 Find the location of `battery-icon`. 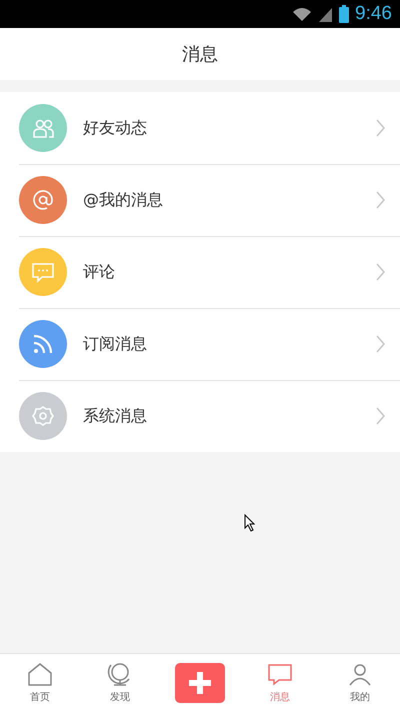

battery-icon is located at coordinates (344, 14).